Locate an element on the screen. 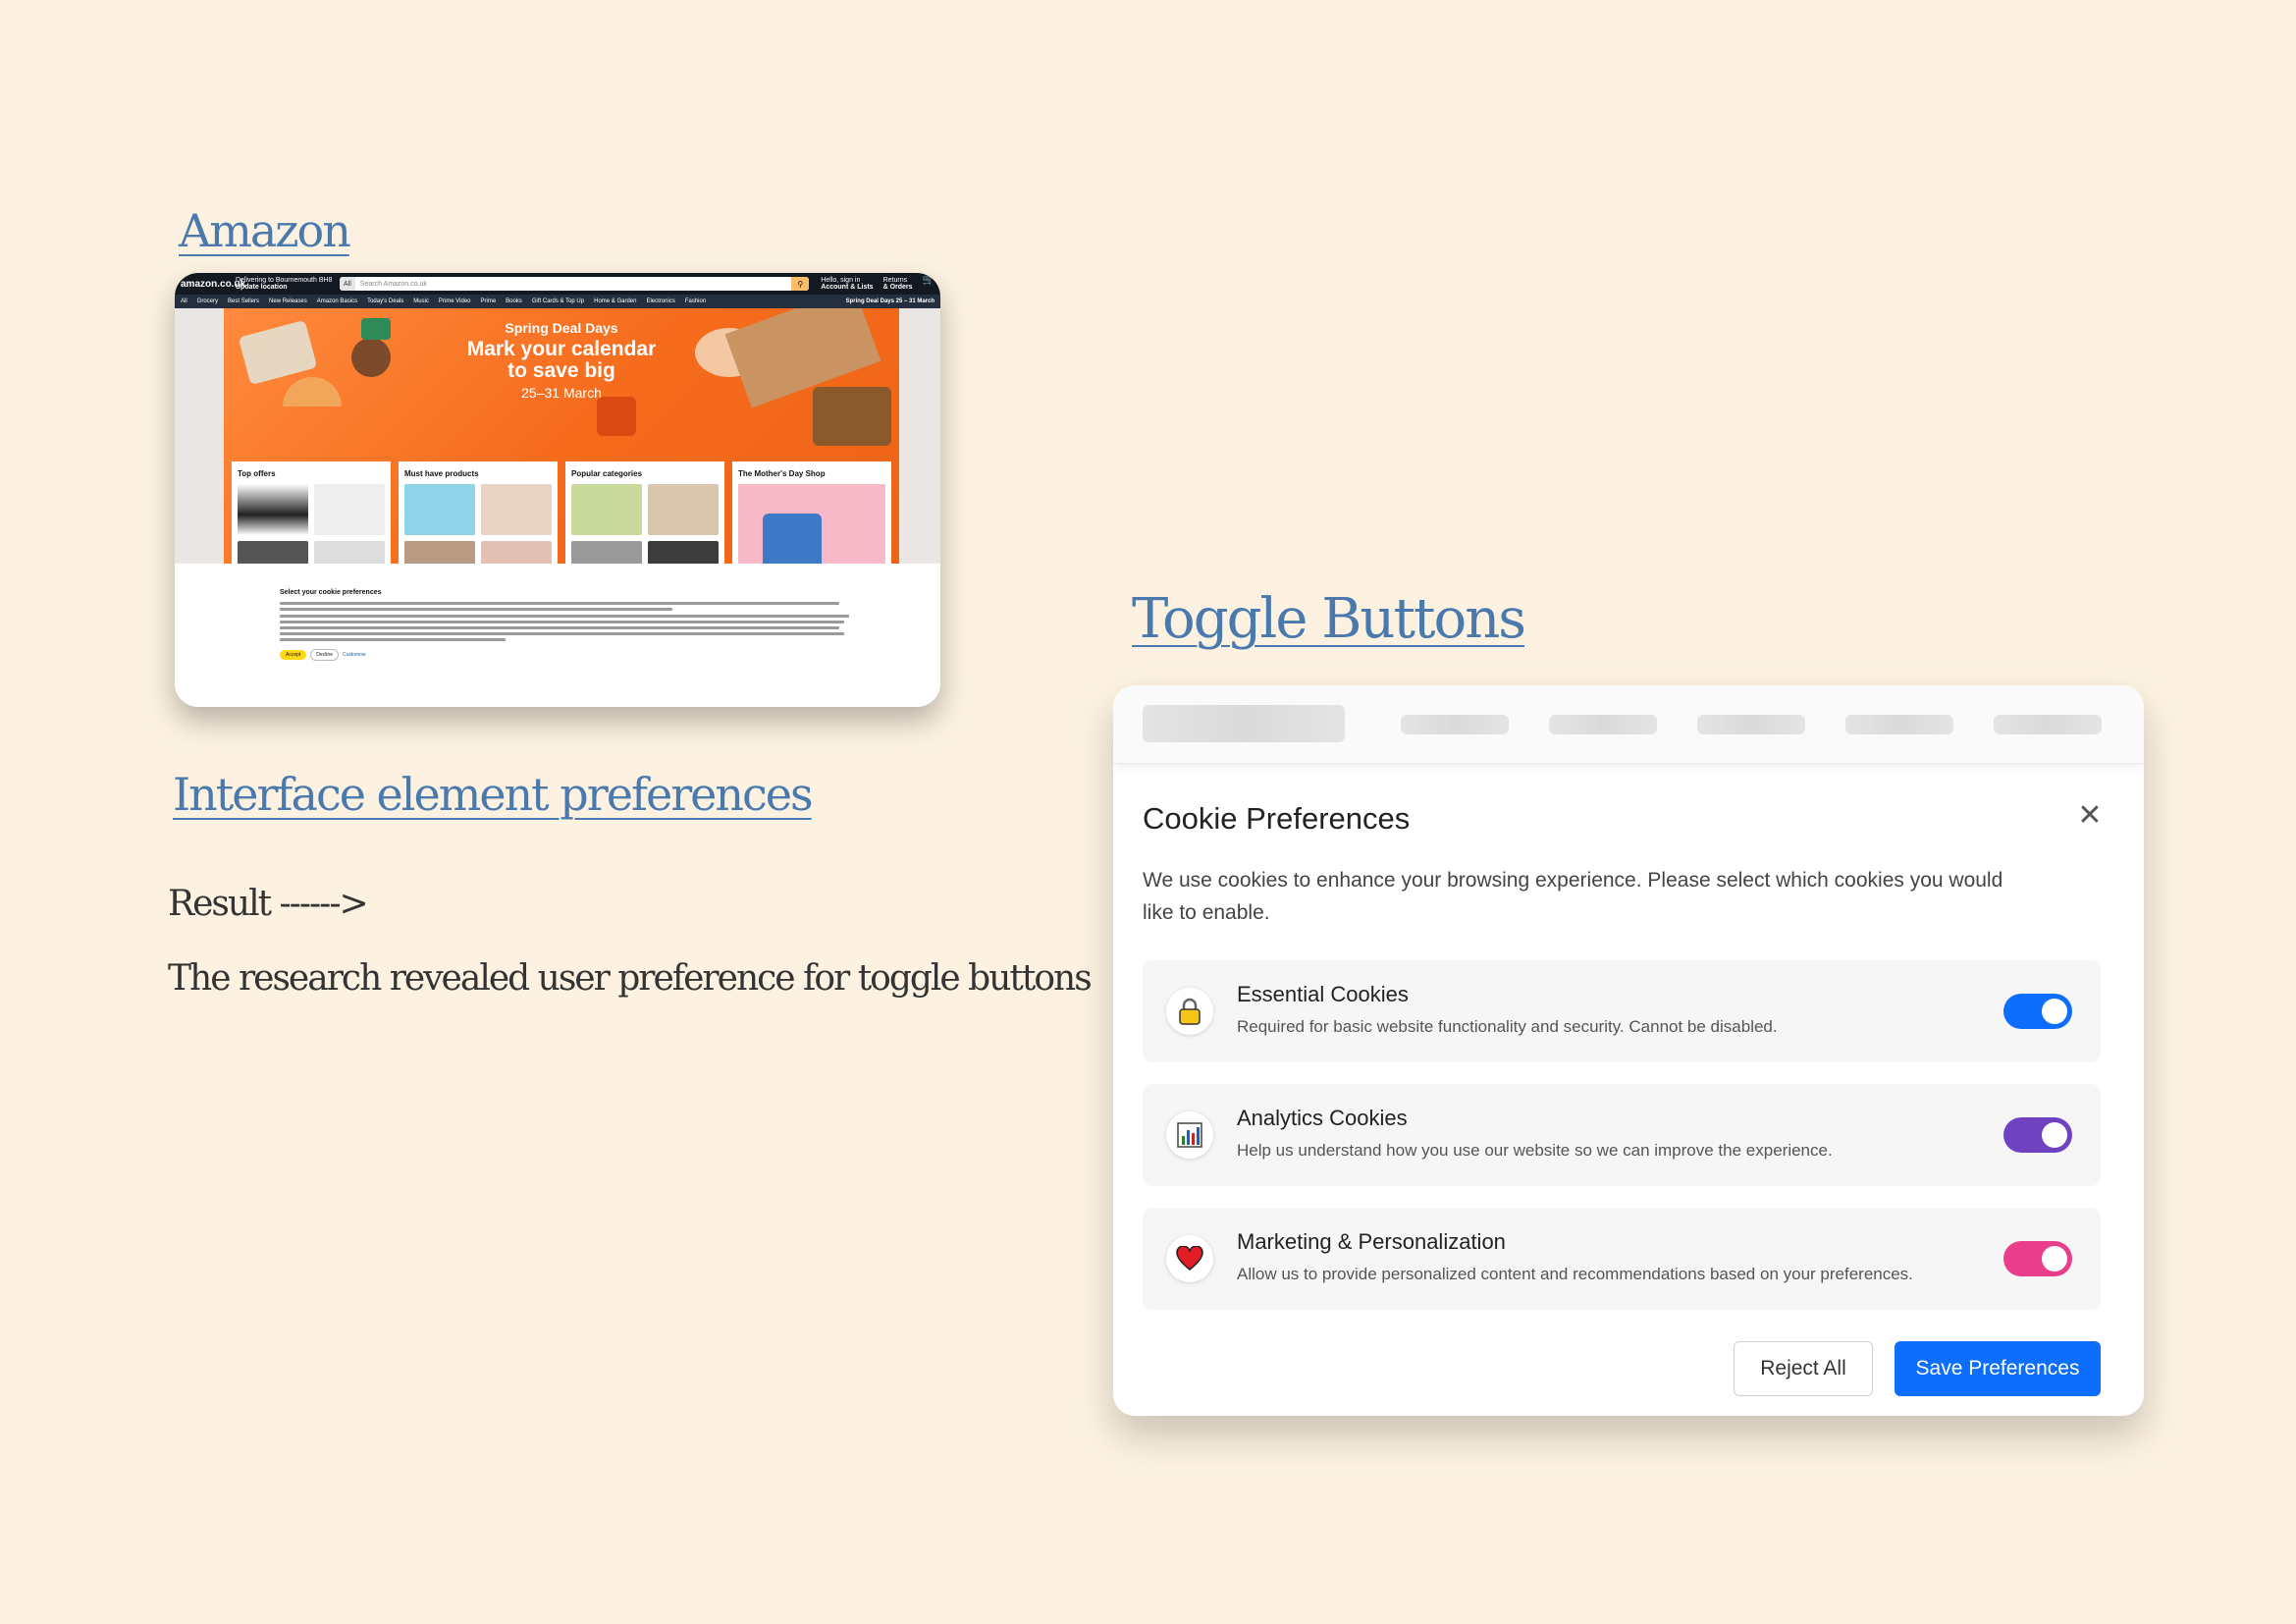 This screenshot has height=1624, width=2296. analytics-cookies-toggle is located at coordinates (2038, 1135).